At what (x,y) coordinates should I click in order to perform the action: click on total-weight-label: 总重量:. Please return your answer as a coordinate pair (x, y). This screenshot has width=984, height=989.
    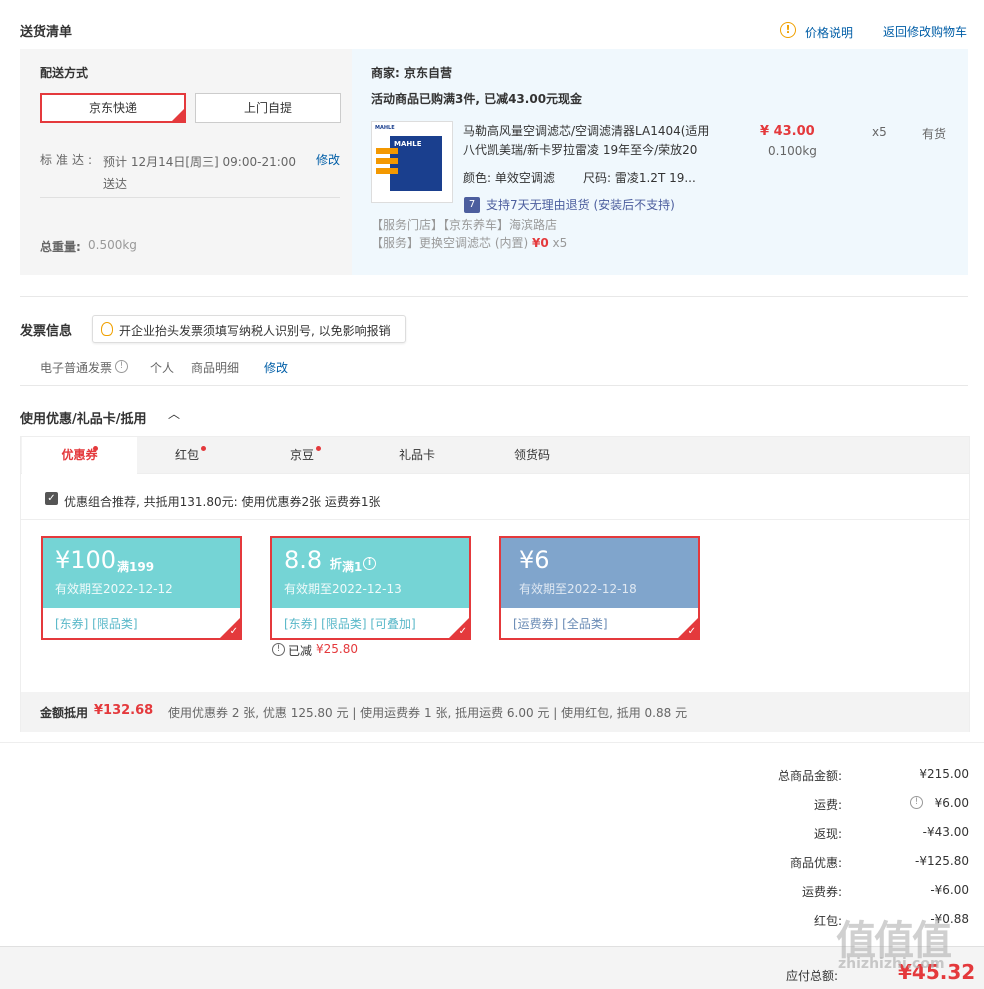
    Looking at the image, I should click on (60, 247).